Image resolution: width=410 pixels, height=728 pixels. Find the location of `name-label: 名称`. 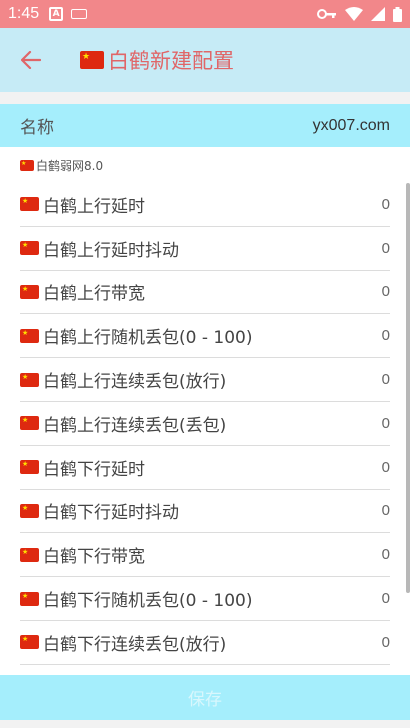

name-label: 名称 is located at coordinates (37, 128).